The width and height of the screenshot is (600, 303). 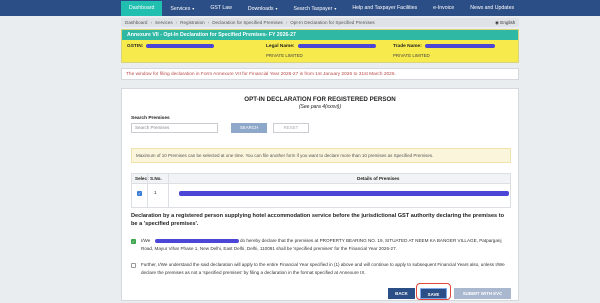 What do you see at coordinates (164, 22) in the screenshot?
I see `breadcrumb-item: Services` at bounding box center [164, 22].